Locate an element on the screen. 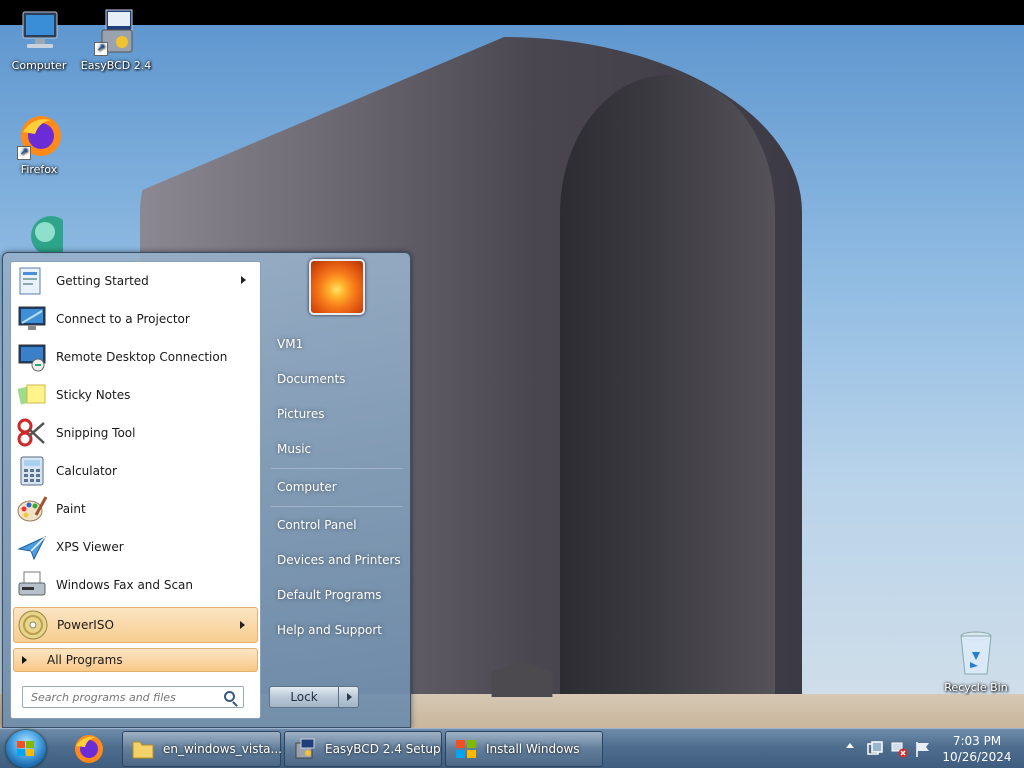 The image size is (1024, 768). program-label: XPS Viewer is located at coordinates (90, 547).